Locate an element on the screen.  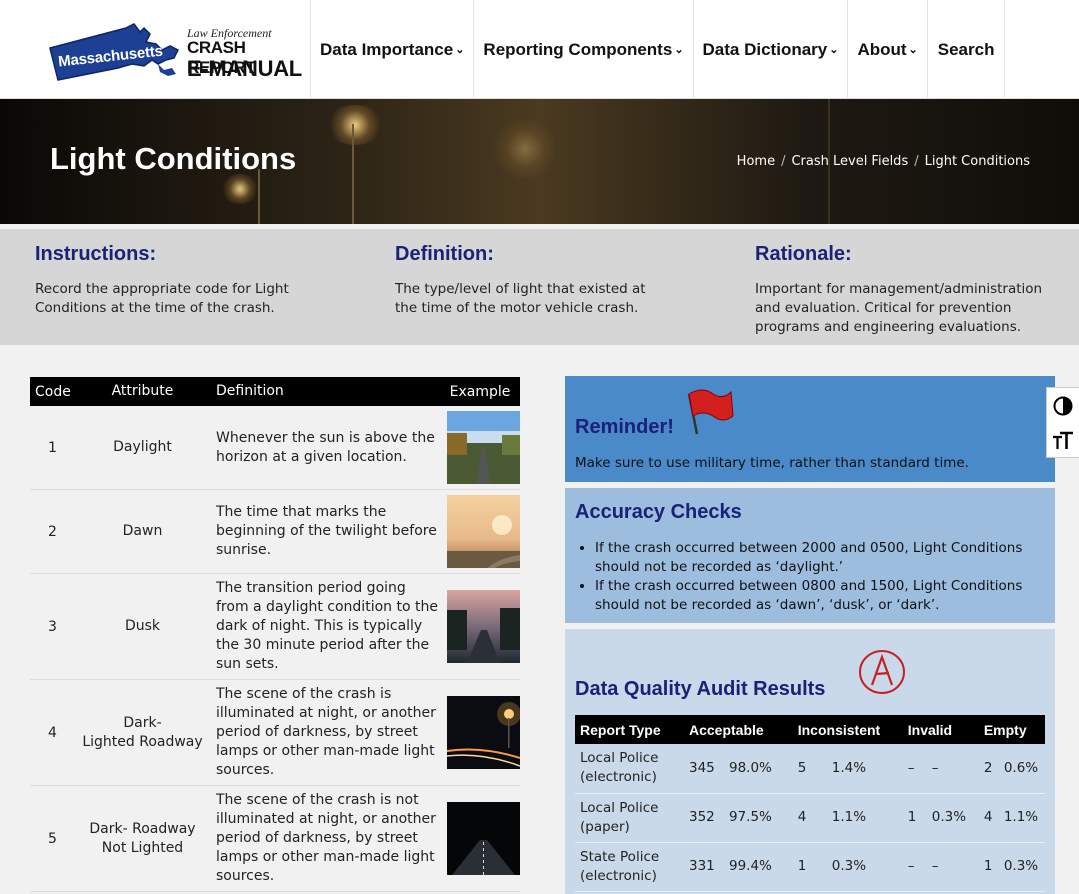
definition-title: Definition: is located at coordinates (444, 254).